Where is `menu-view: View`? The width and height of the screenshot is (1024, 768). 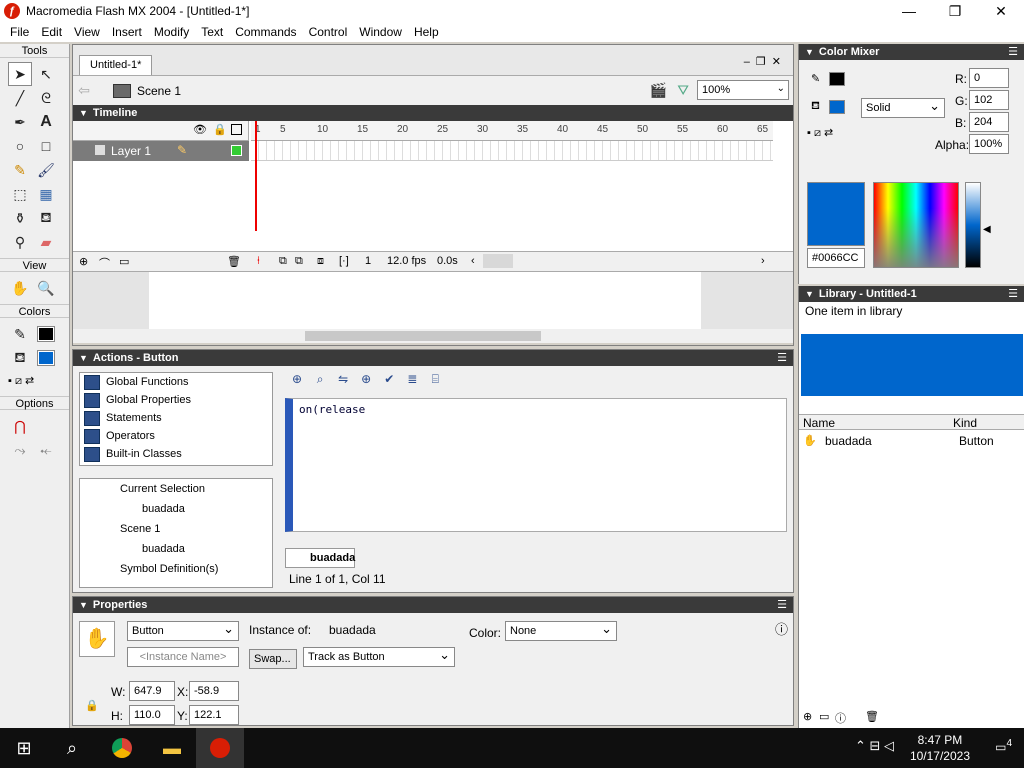
menu-view: View is located at coordinates (87, 32).